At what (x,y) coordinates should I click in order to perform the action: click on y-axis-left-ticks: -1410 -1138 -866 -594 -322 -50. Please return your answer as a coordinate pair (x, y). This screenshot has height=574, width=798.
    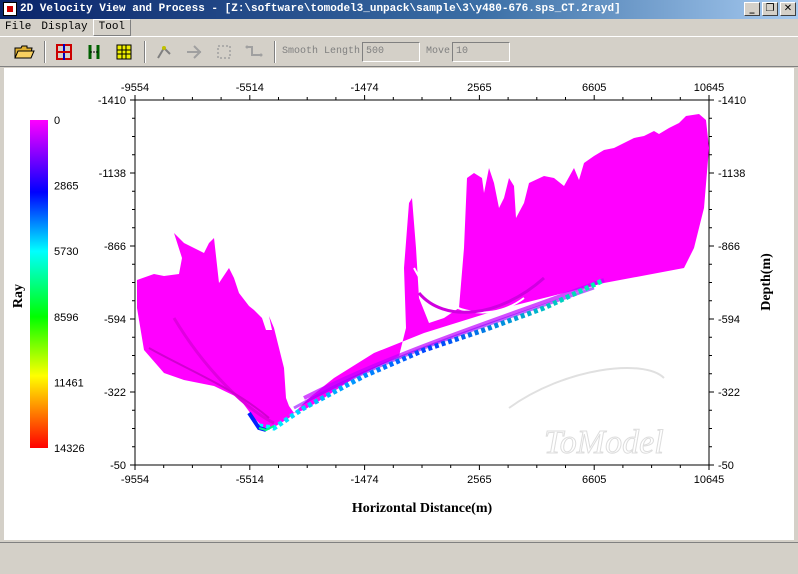
    Looking at the image, I should click on (116, 283).